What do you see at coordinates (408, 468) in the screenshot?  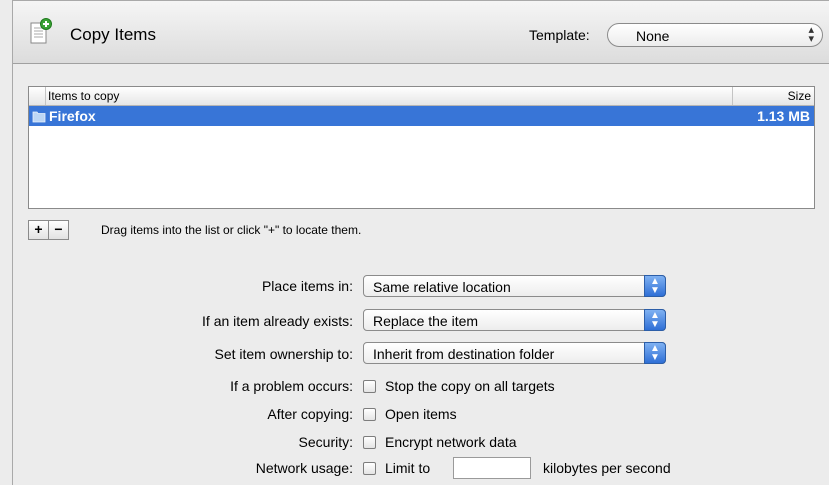 I see `limit-label: Limit to` at bounding box center [408, 468].